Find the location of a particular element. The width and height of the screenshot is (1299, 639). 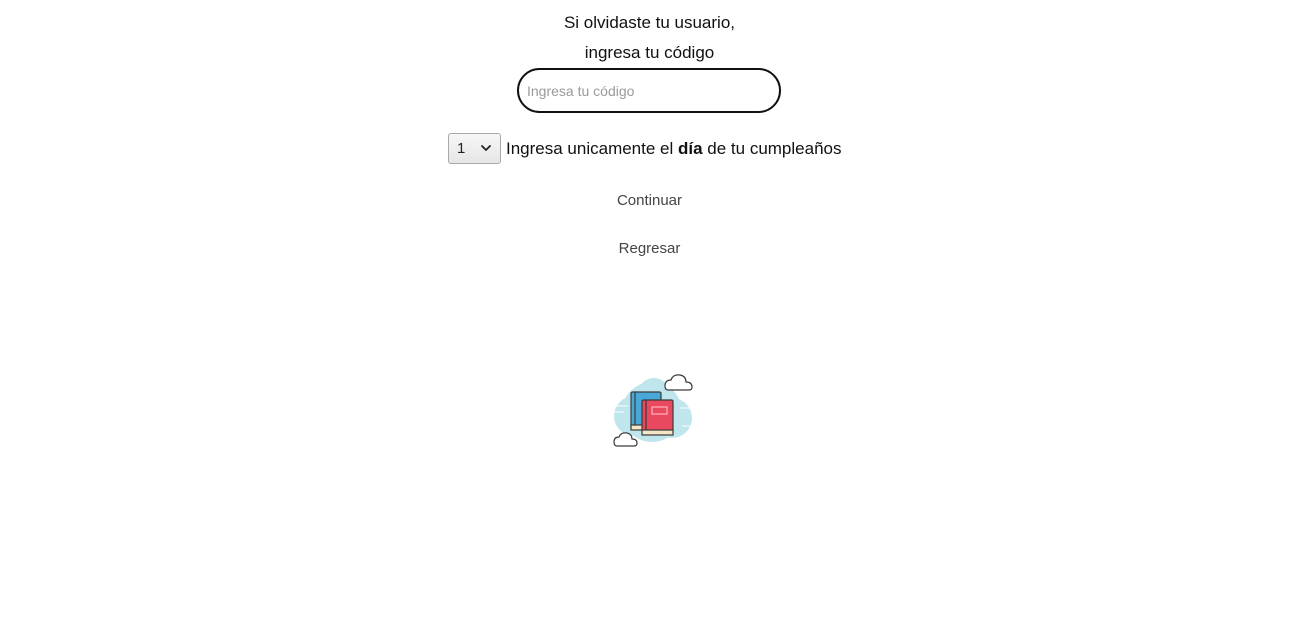

red-book is located at coordinates (657, 417).